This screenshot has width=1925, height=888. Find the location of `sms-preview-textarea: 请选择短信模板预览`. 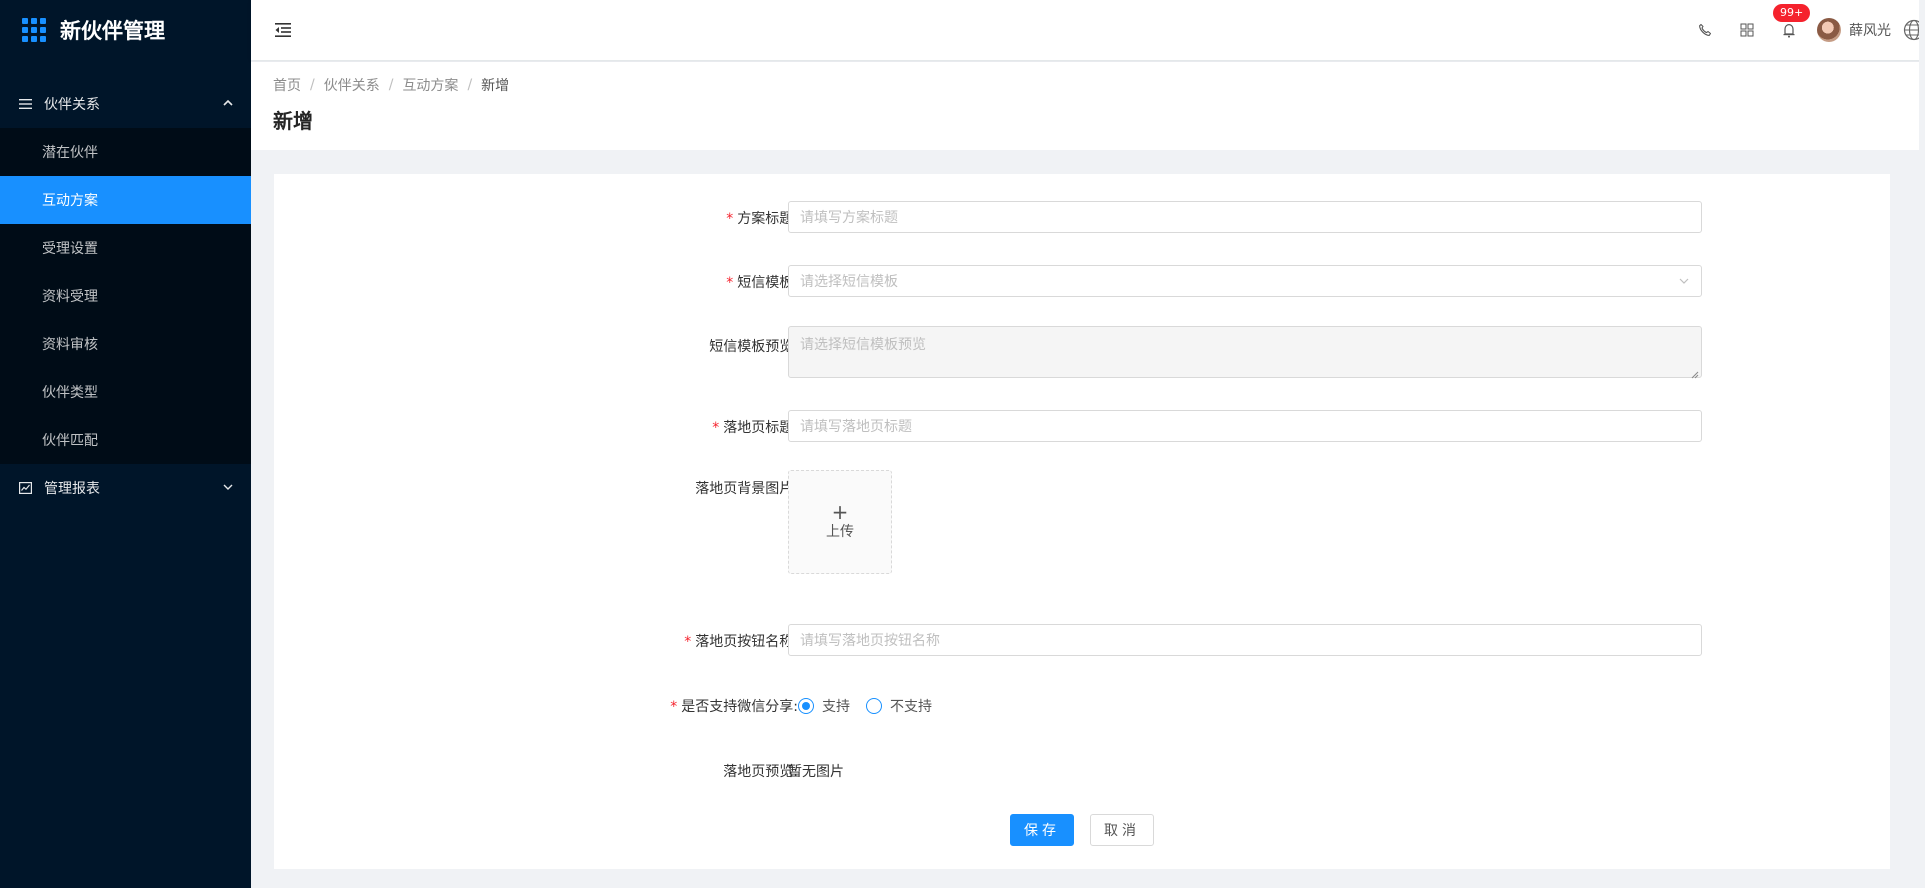

sms-preview-textarea: 请选择短信模板预览 is located at coordinates (1245, 352).